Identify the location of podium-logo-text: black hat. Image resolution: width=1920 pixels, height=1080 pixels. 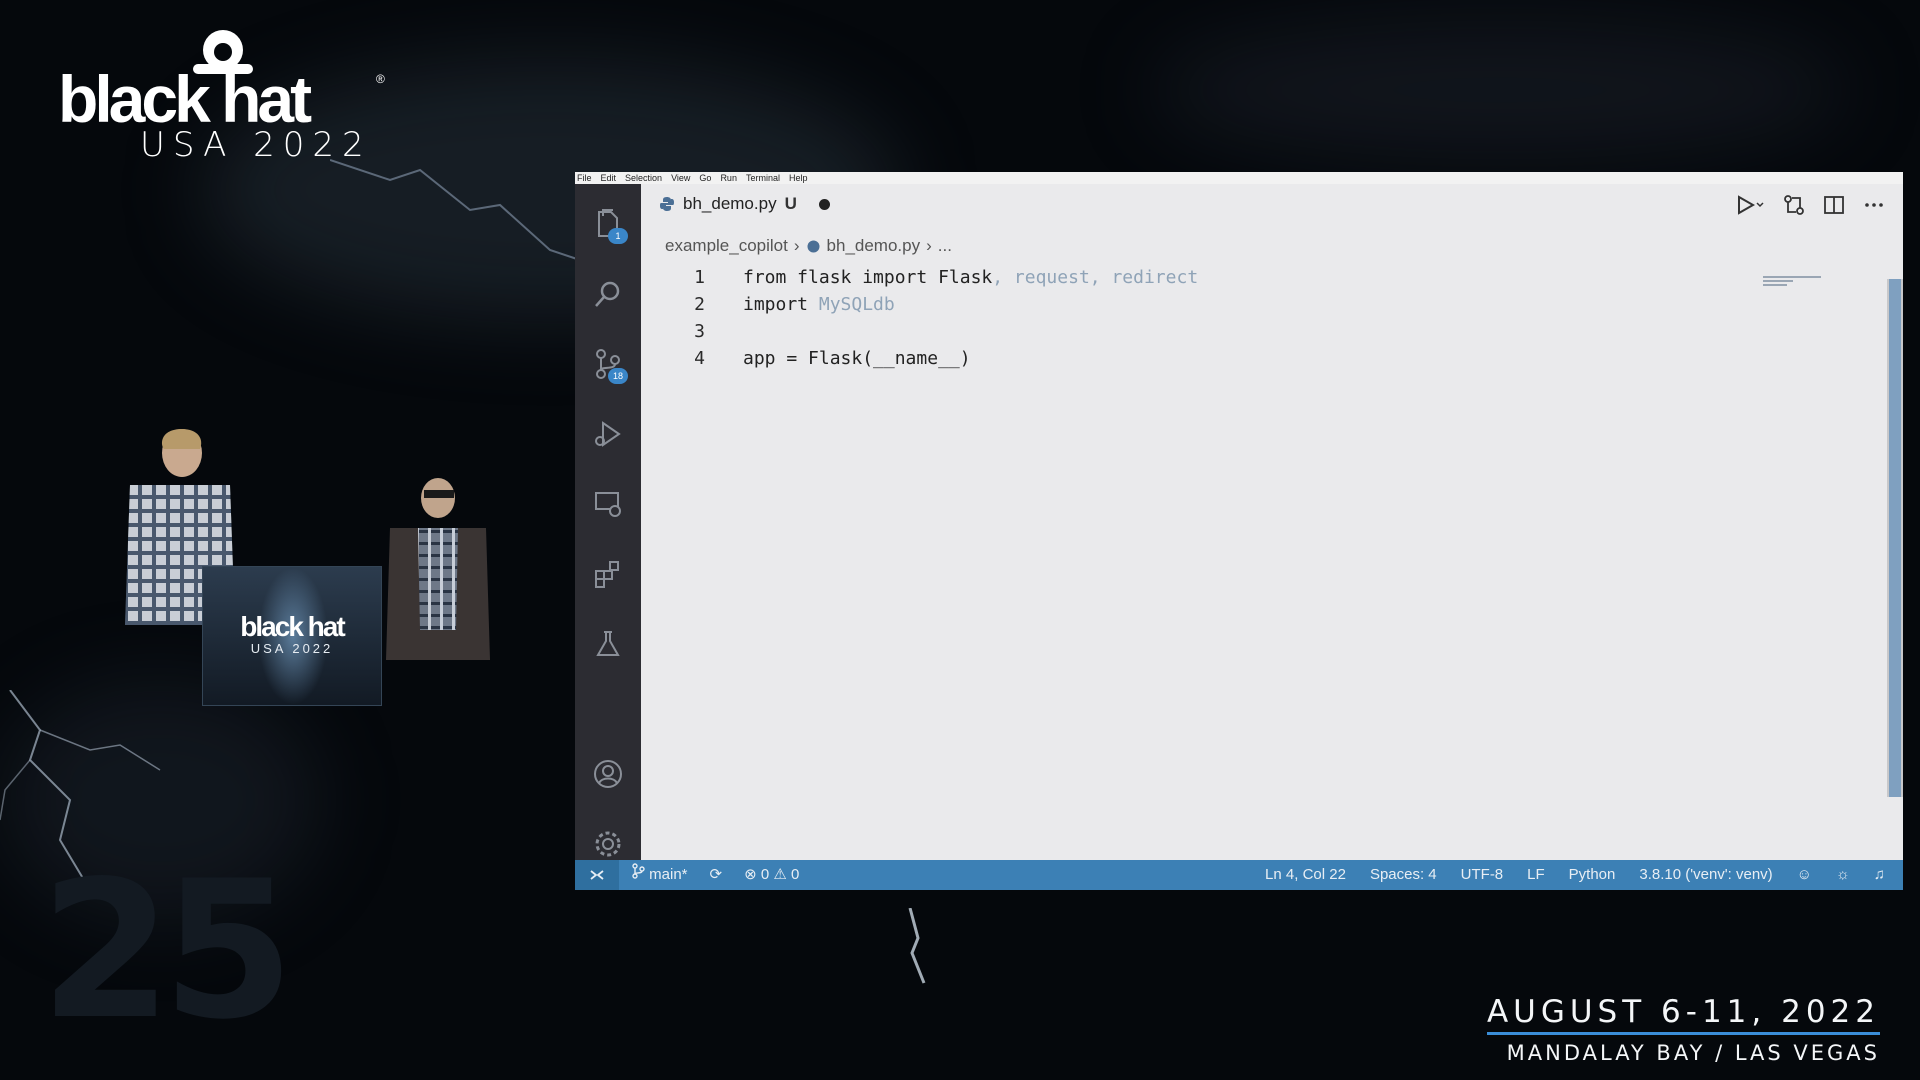
(292, 626).